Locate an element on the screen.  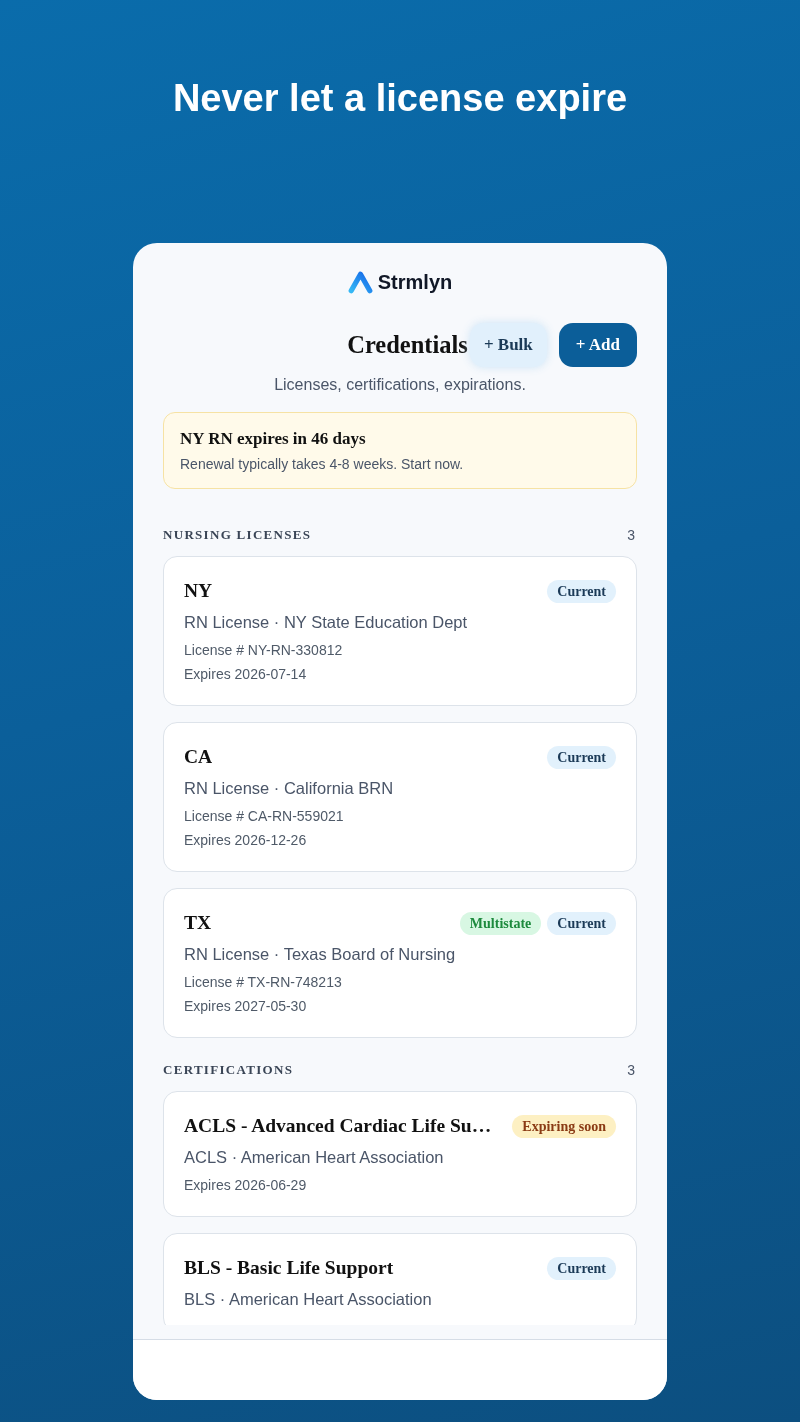
section-title: NURSING LICENSES is located at coordinates (237, 535).